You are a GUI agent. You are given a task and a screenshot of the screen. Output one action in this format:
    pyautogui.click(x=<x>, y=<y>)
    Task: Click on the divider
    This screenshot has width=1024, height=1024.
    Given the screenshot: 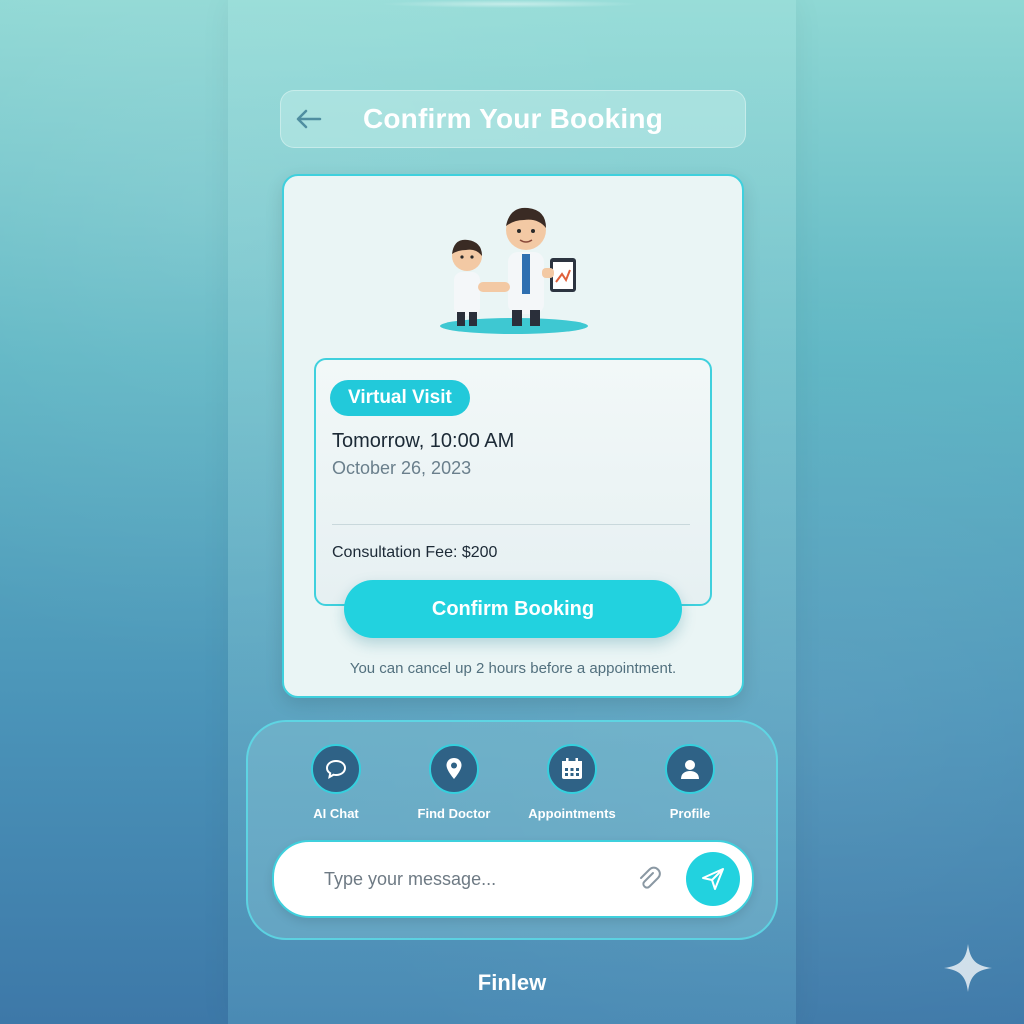 What is the action you would take?
    pyautogui.click(x=511, y=524)
    